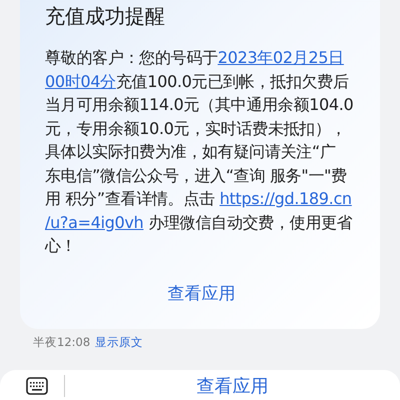 The width and height of the screenshot is (400, 400). Describe the element at coordinates (119, 342) in the screenshot. I see `show-original-link: 显示原文` at that location.